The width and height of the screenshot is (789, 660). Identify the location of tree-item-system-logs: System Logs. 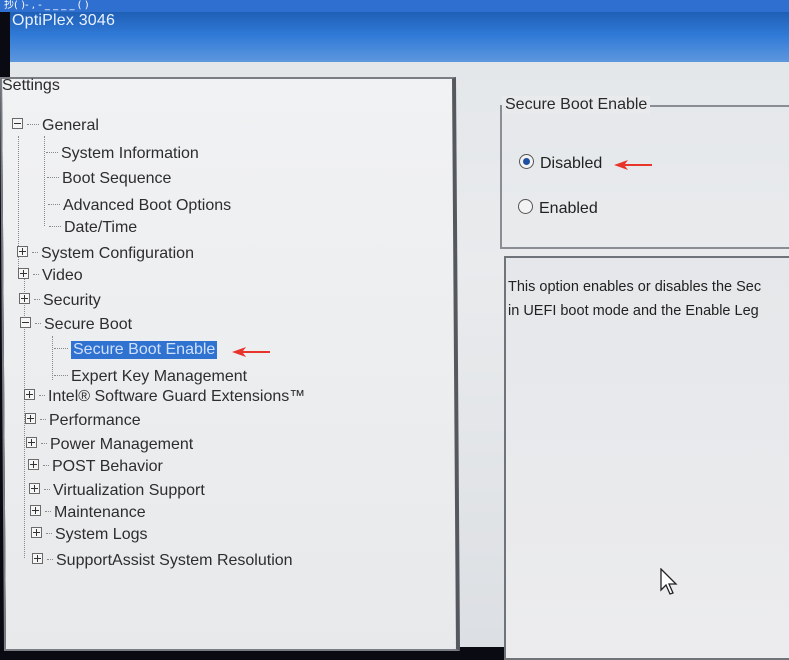
(89, 535).